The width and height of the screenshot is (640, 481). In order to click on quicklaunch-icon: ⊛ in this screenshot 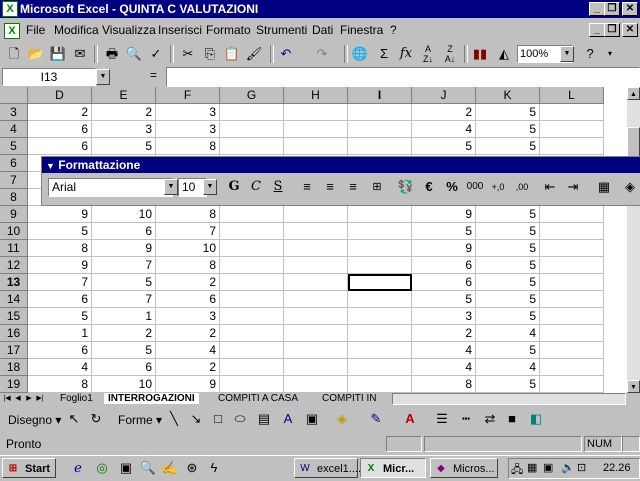, I will do `click(192, 468)`.